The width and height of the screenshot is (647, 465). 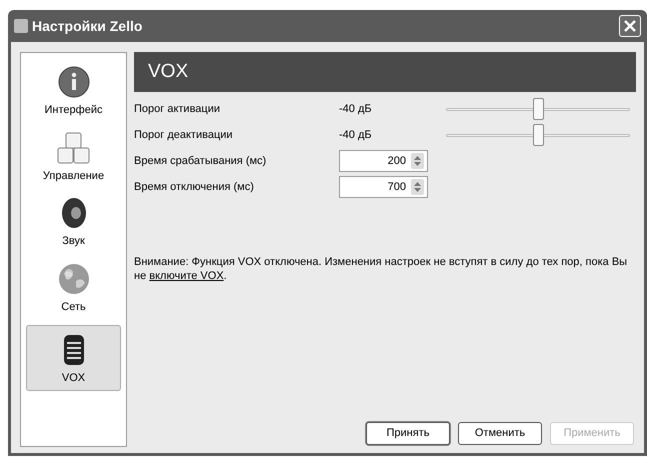 What do you see at coordinates (73, 350) in the screenshot?
I see `microphone-icon` at bounding box center [73, 350].